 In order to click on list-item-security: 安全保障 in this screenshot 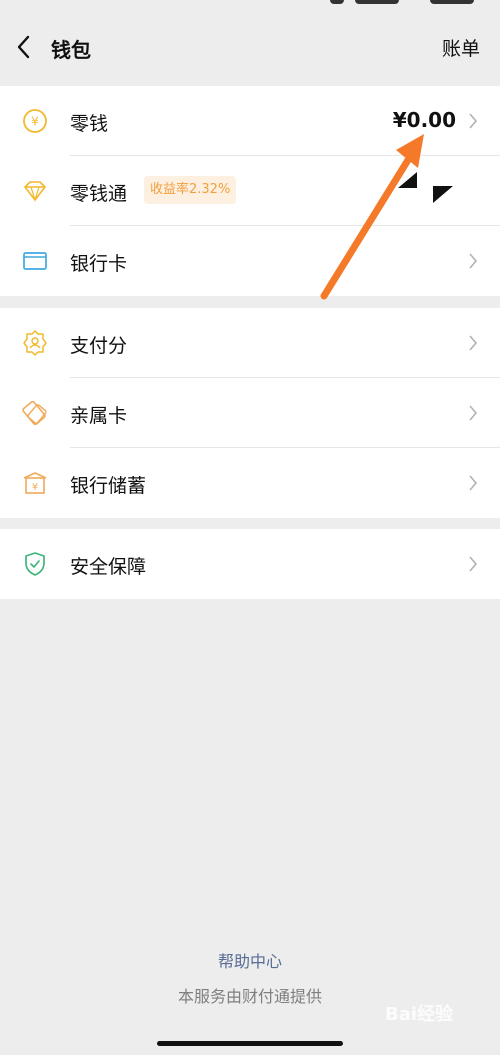, I will do `click(250, 564)`.